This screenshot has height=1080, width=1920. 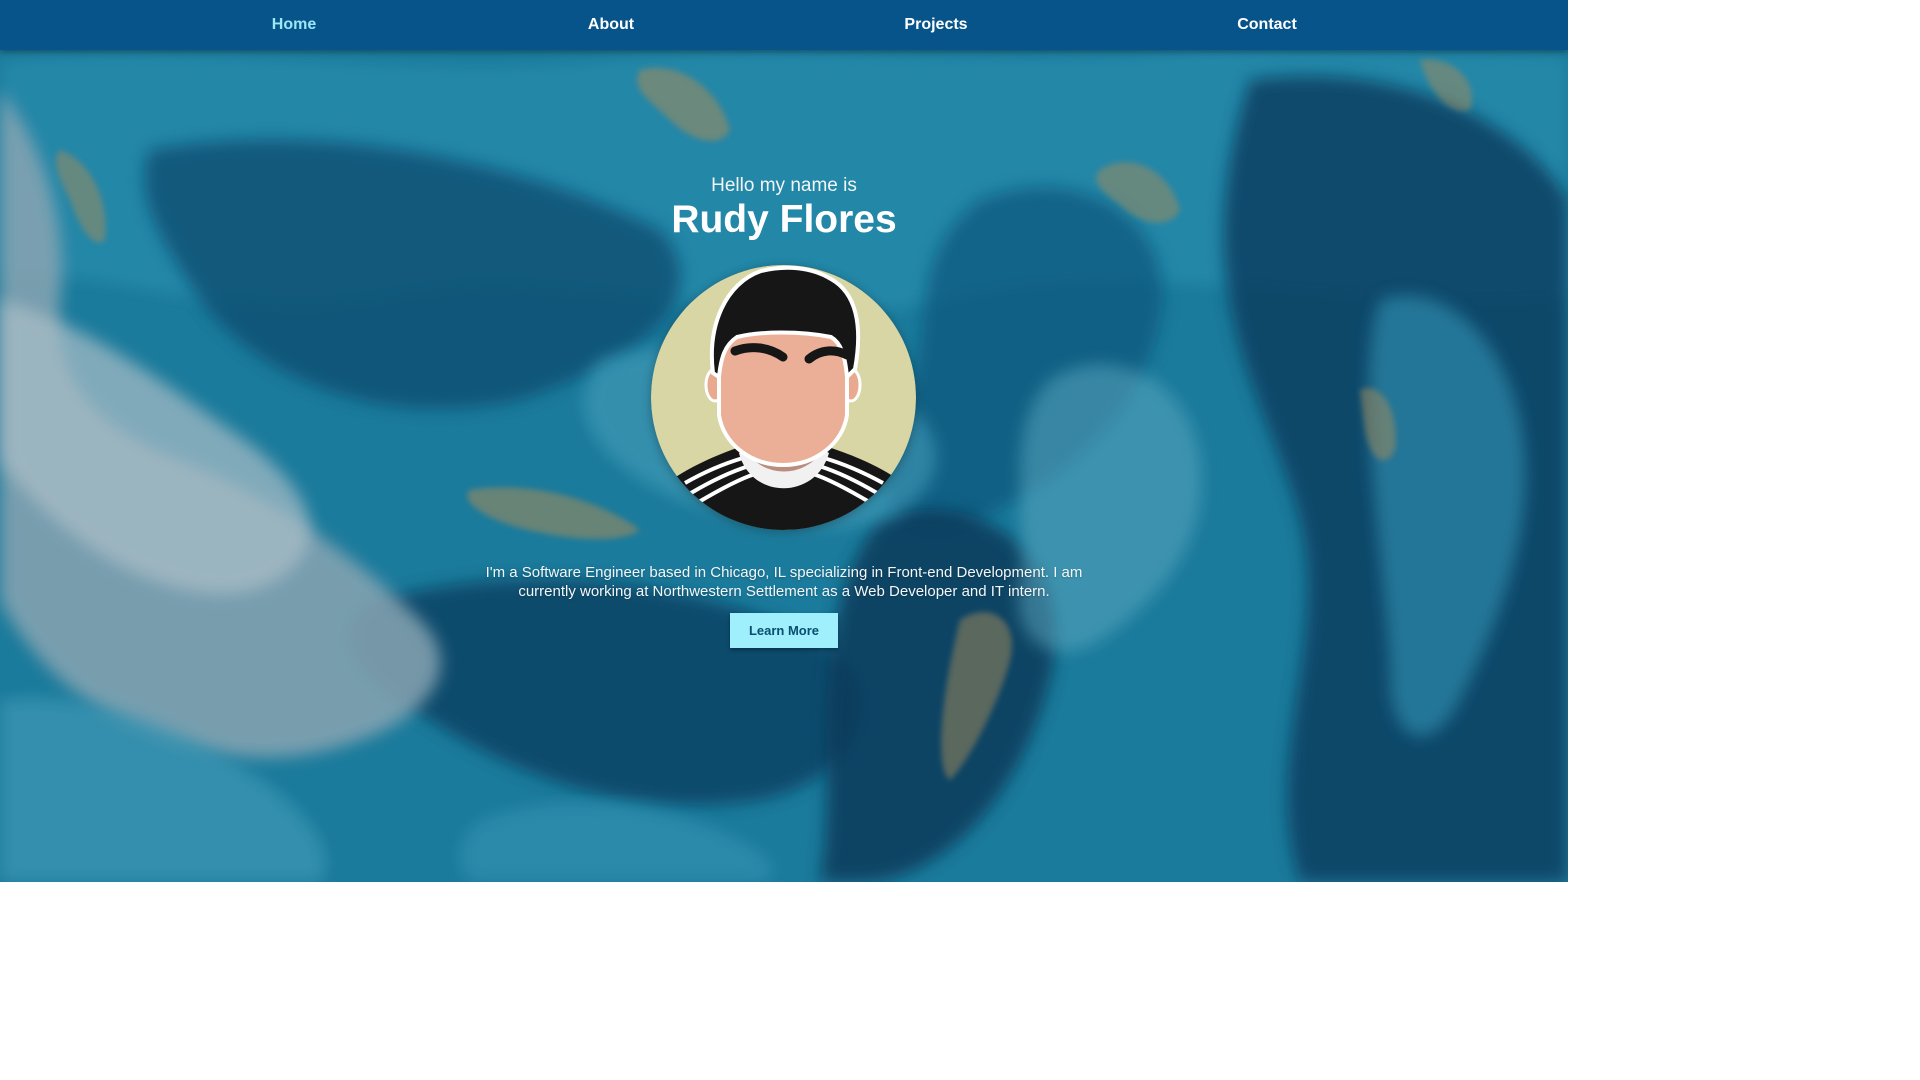 What do you see at coordinates (784, 630) in the screenshot?
I see `learn-more-button: Learn More` at bounding box center [784, 630].